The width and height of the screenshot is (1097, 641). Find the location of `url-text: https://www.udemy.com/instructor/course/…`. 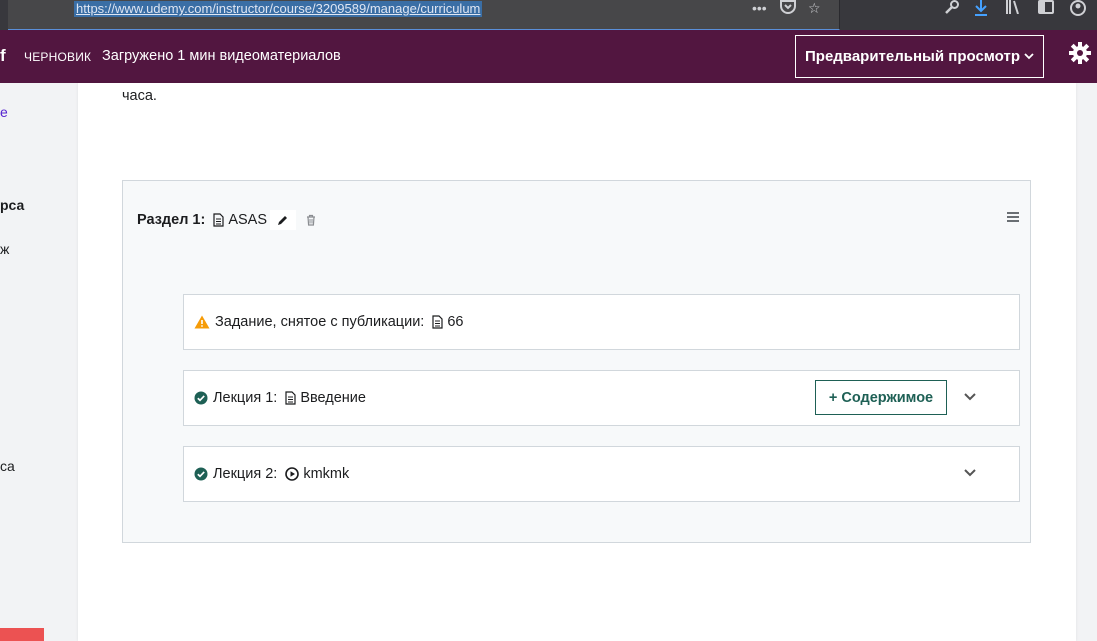

url-text: https://www.udemy.com/instructor/course/… is located at coordinates (278, 9).